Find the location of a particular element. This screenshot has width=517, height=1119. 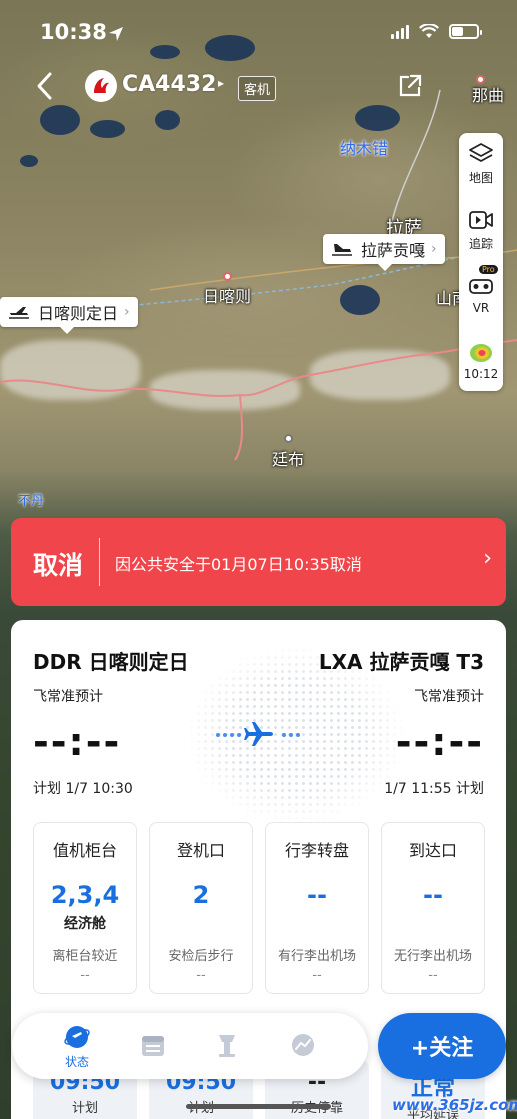

checkin-counter-box: 值机柜台 2,3,4 经济舱 离柜台较近 -- is located at coordinates (85, 908).